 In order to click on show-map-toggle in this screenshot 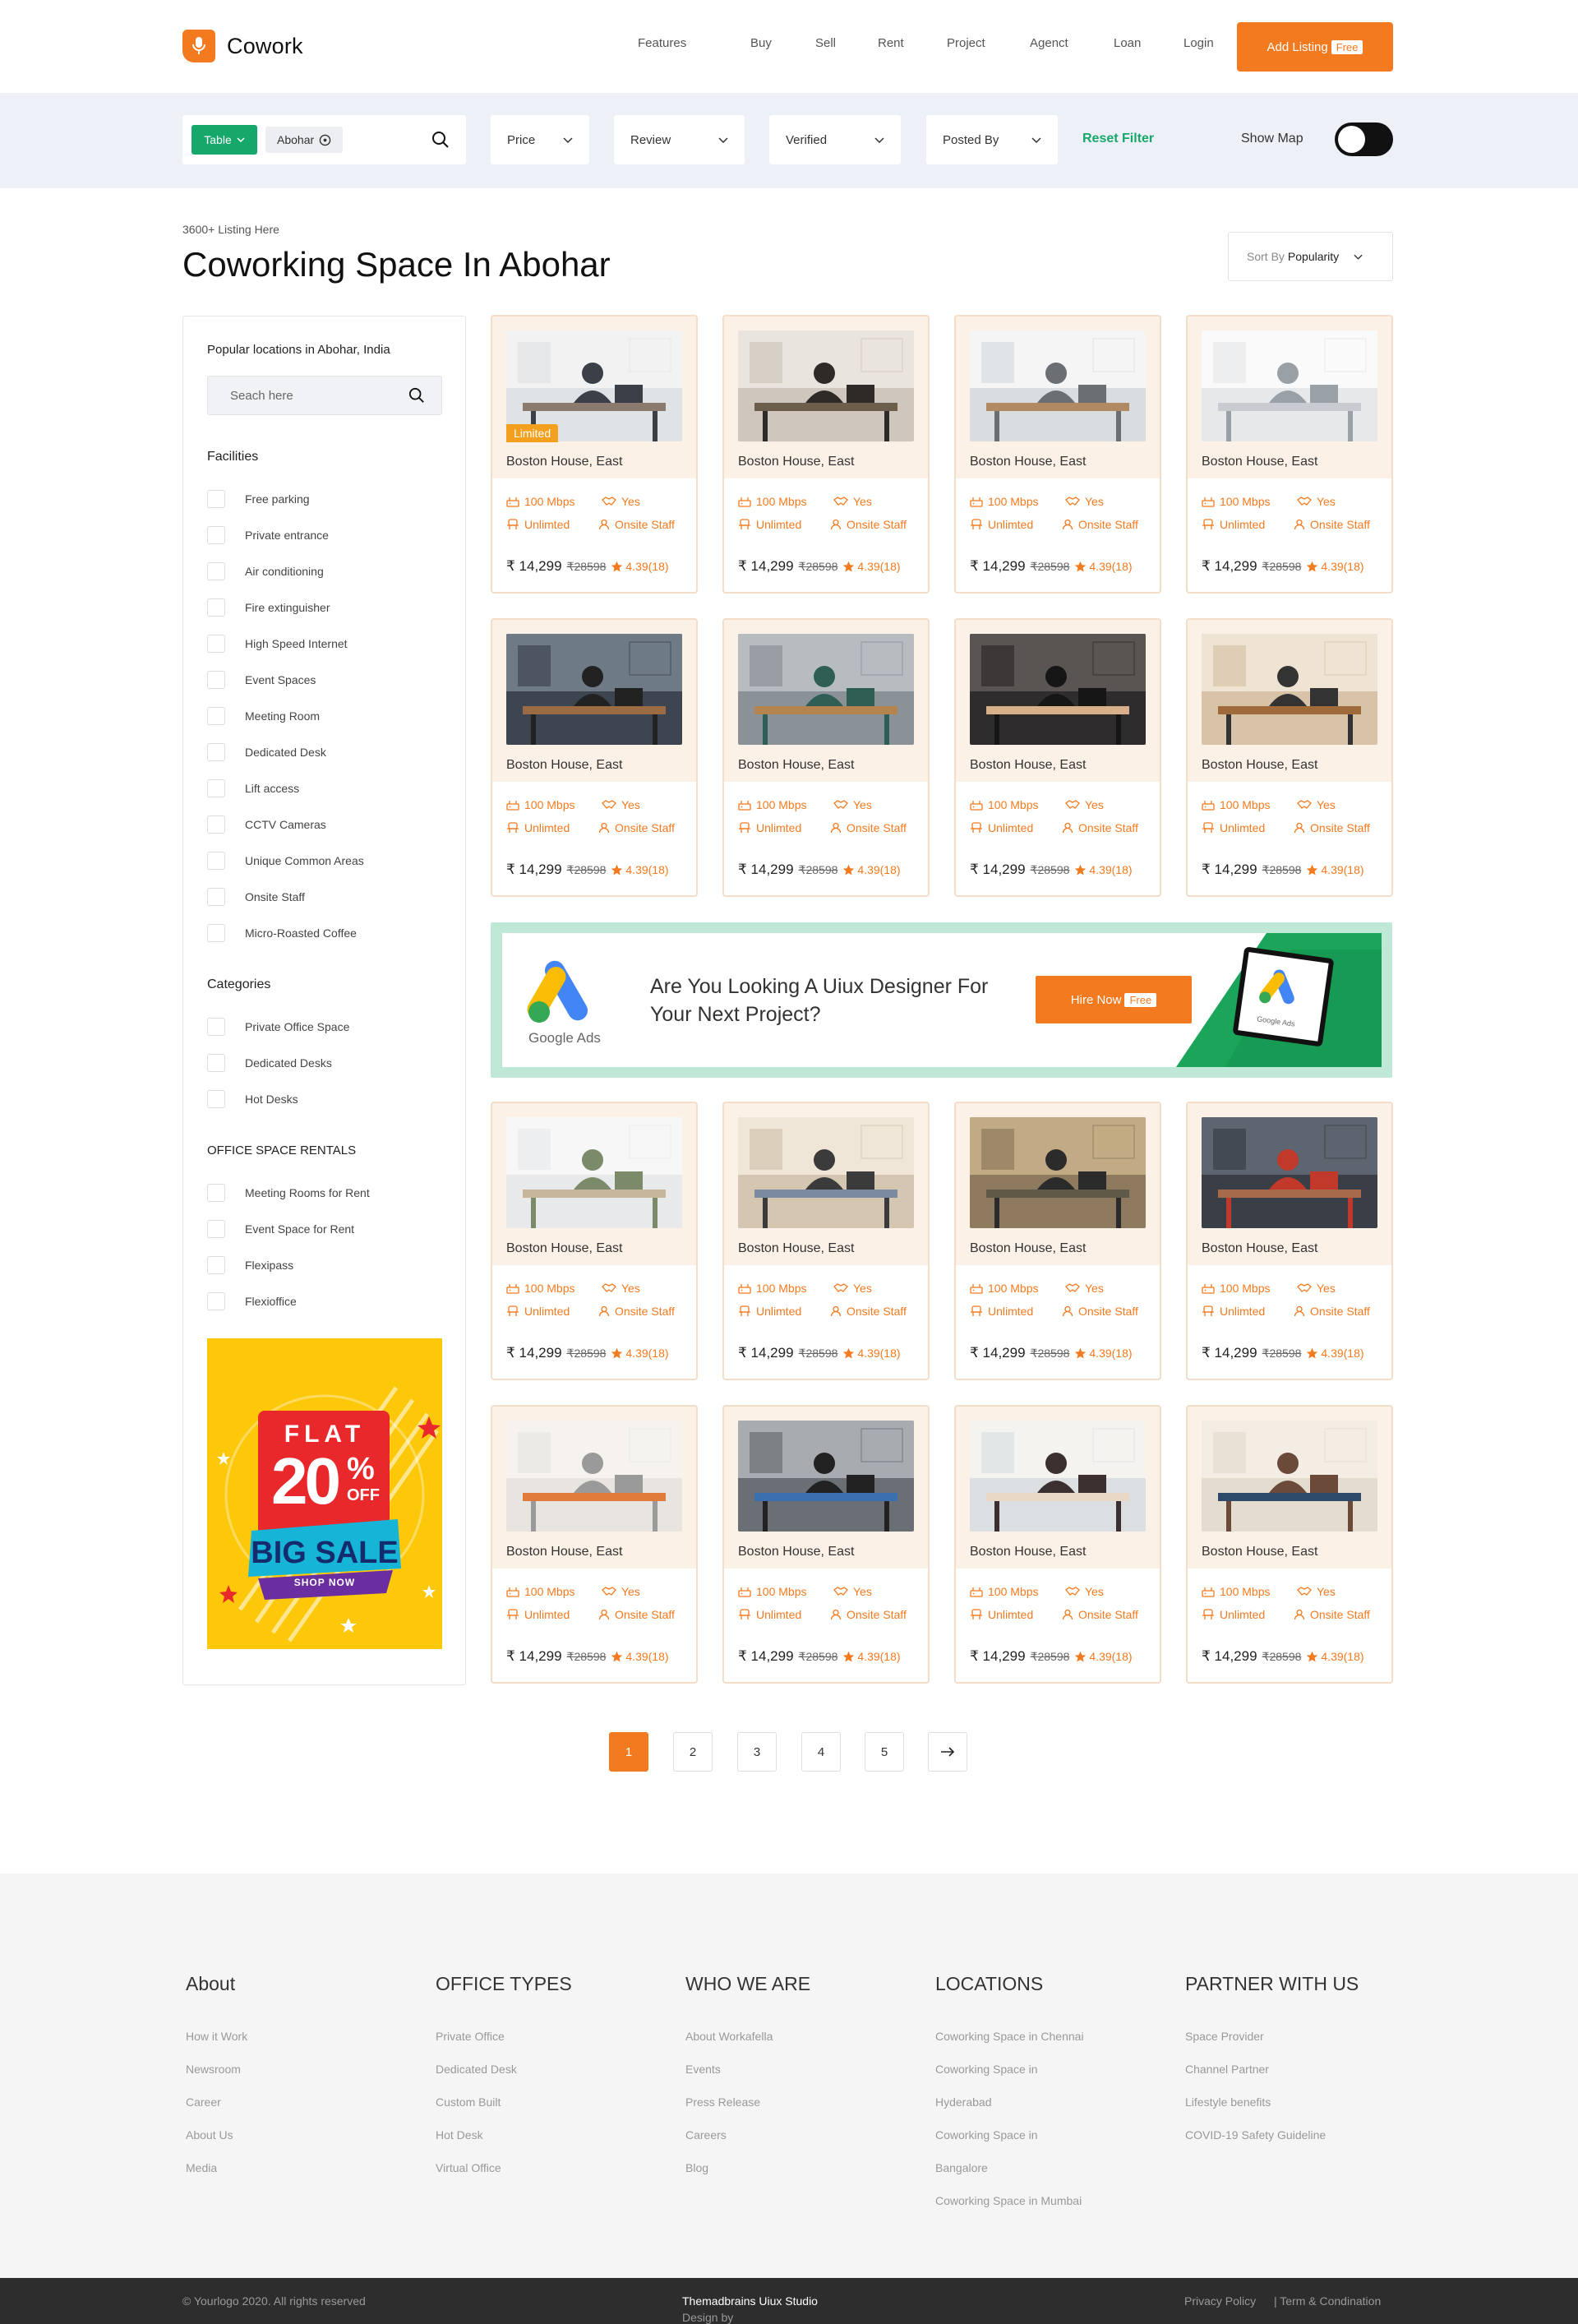, I will do `click(1364, 139)`.